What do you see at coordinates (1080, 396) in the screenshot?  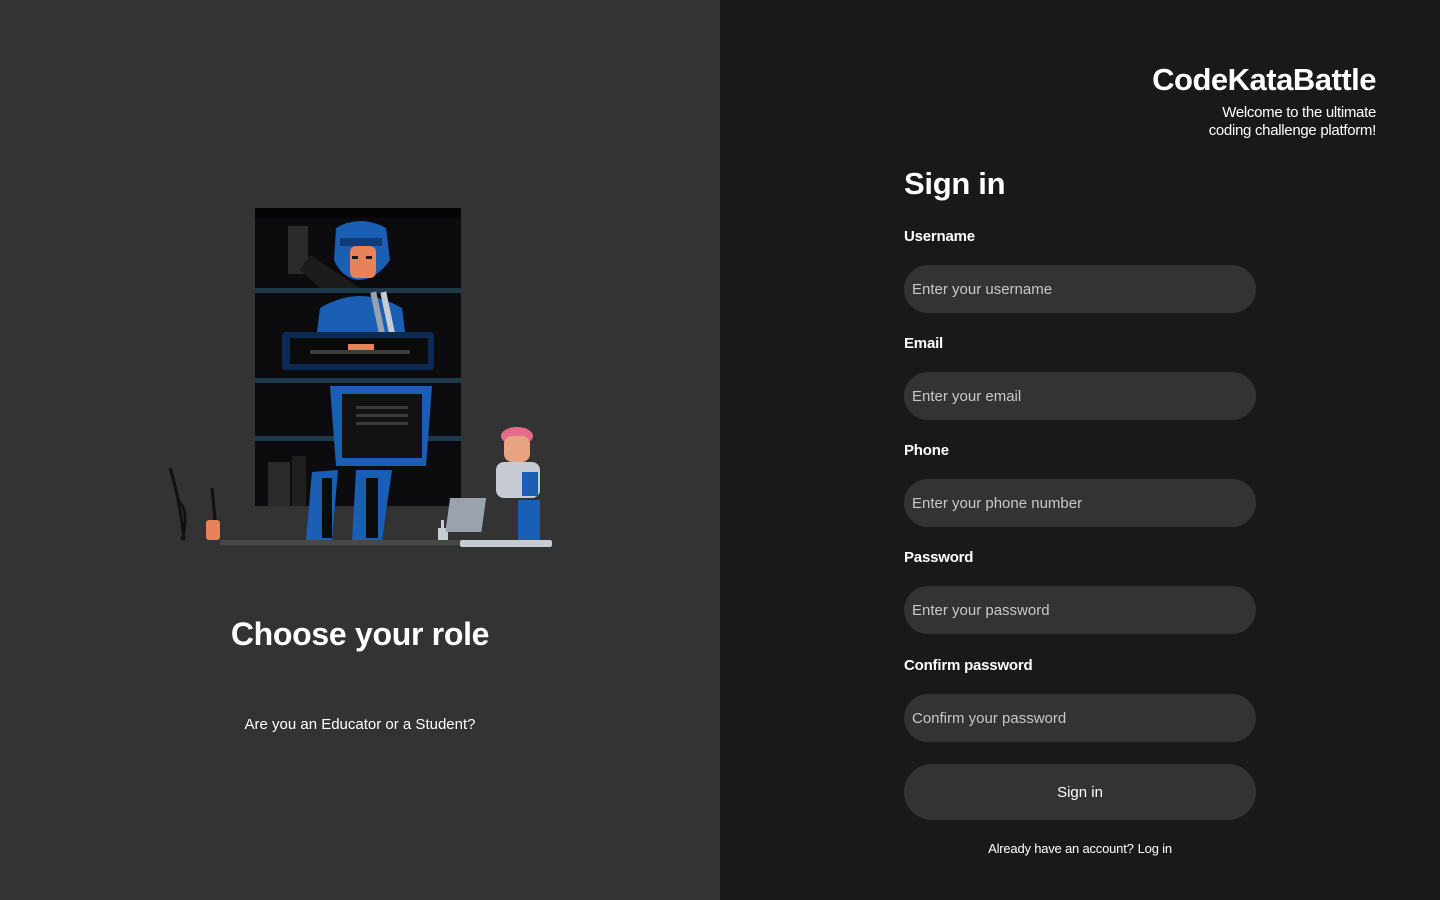 I see `email-input` at bounding box center [1080, 396].